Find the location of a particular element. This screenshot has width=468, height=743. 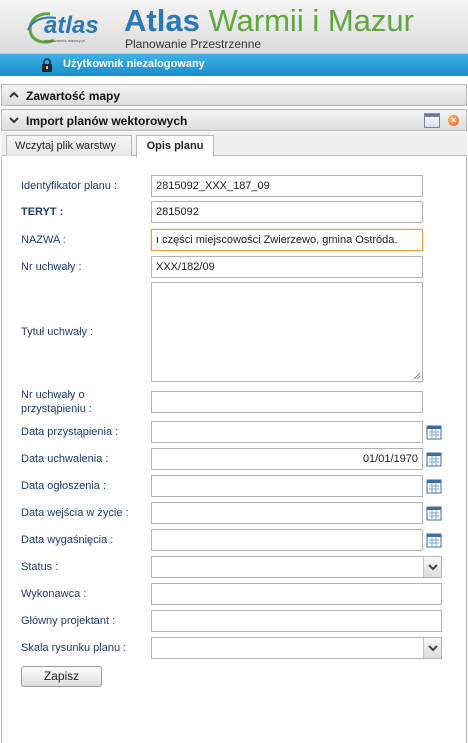

tab-plan-description: Opis planu is located at coordinates (175, 146).